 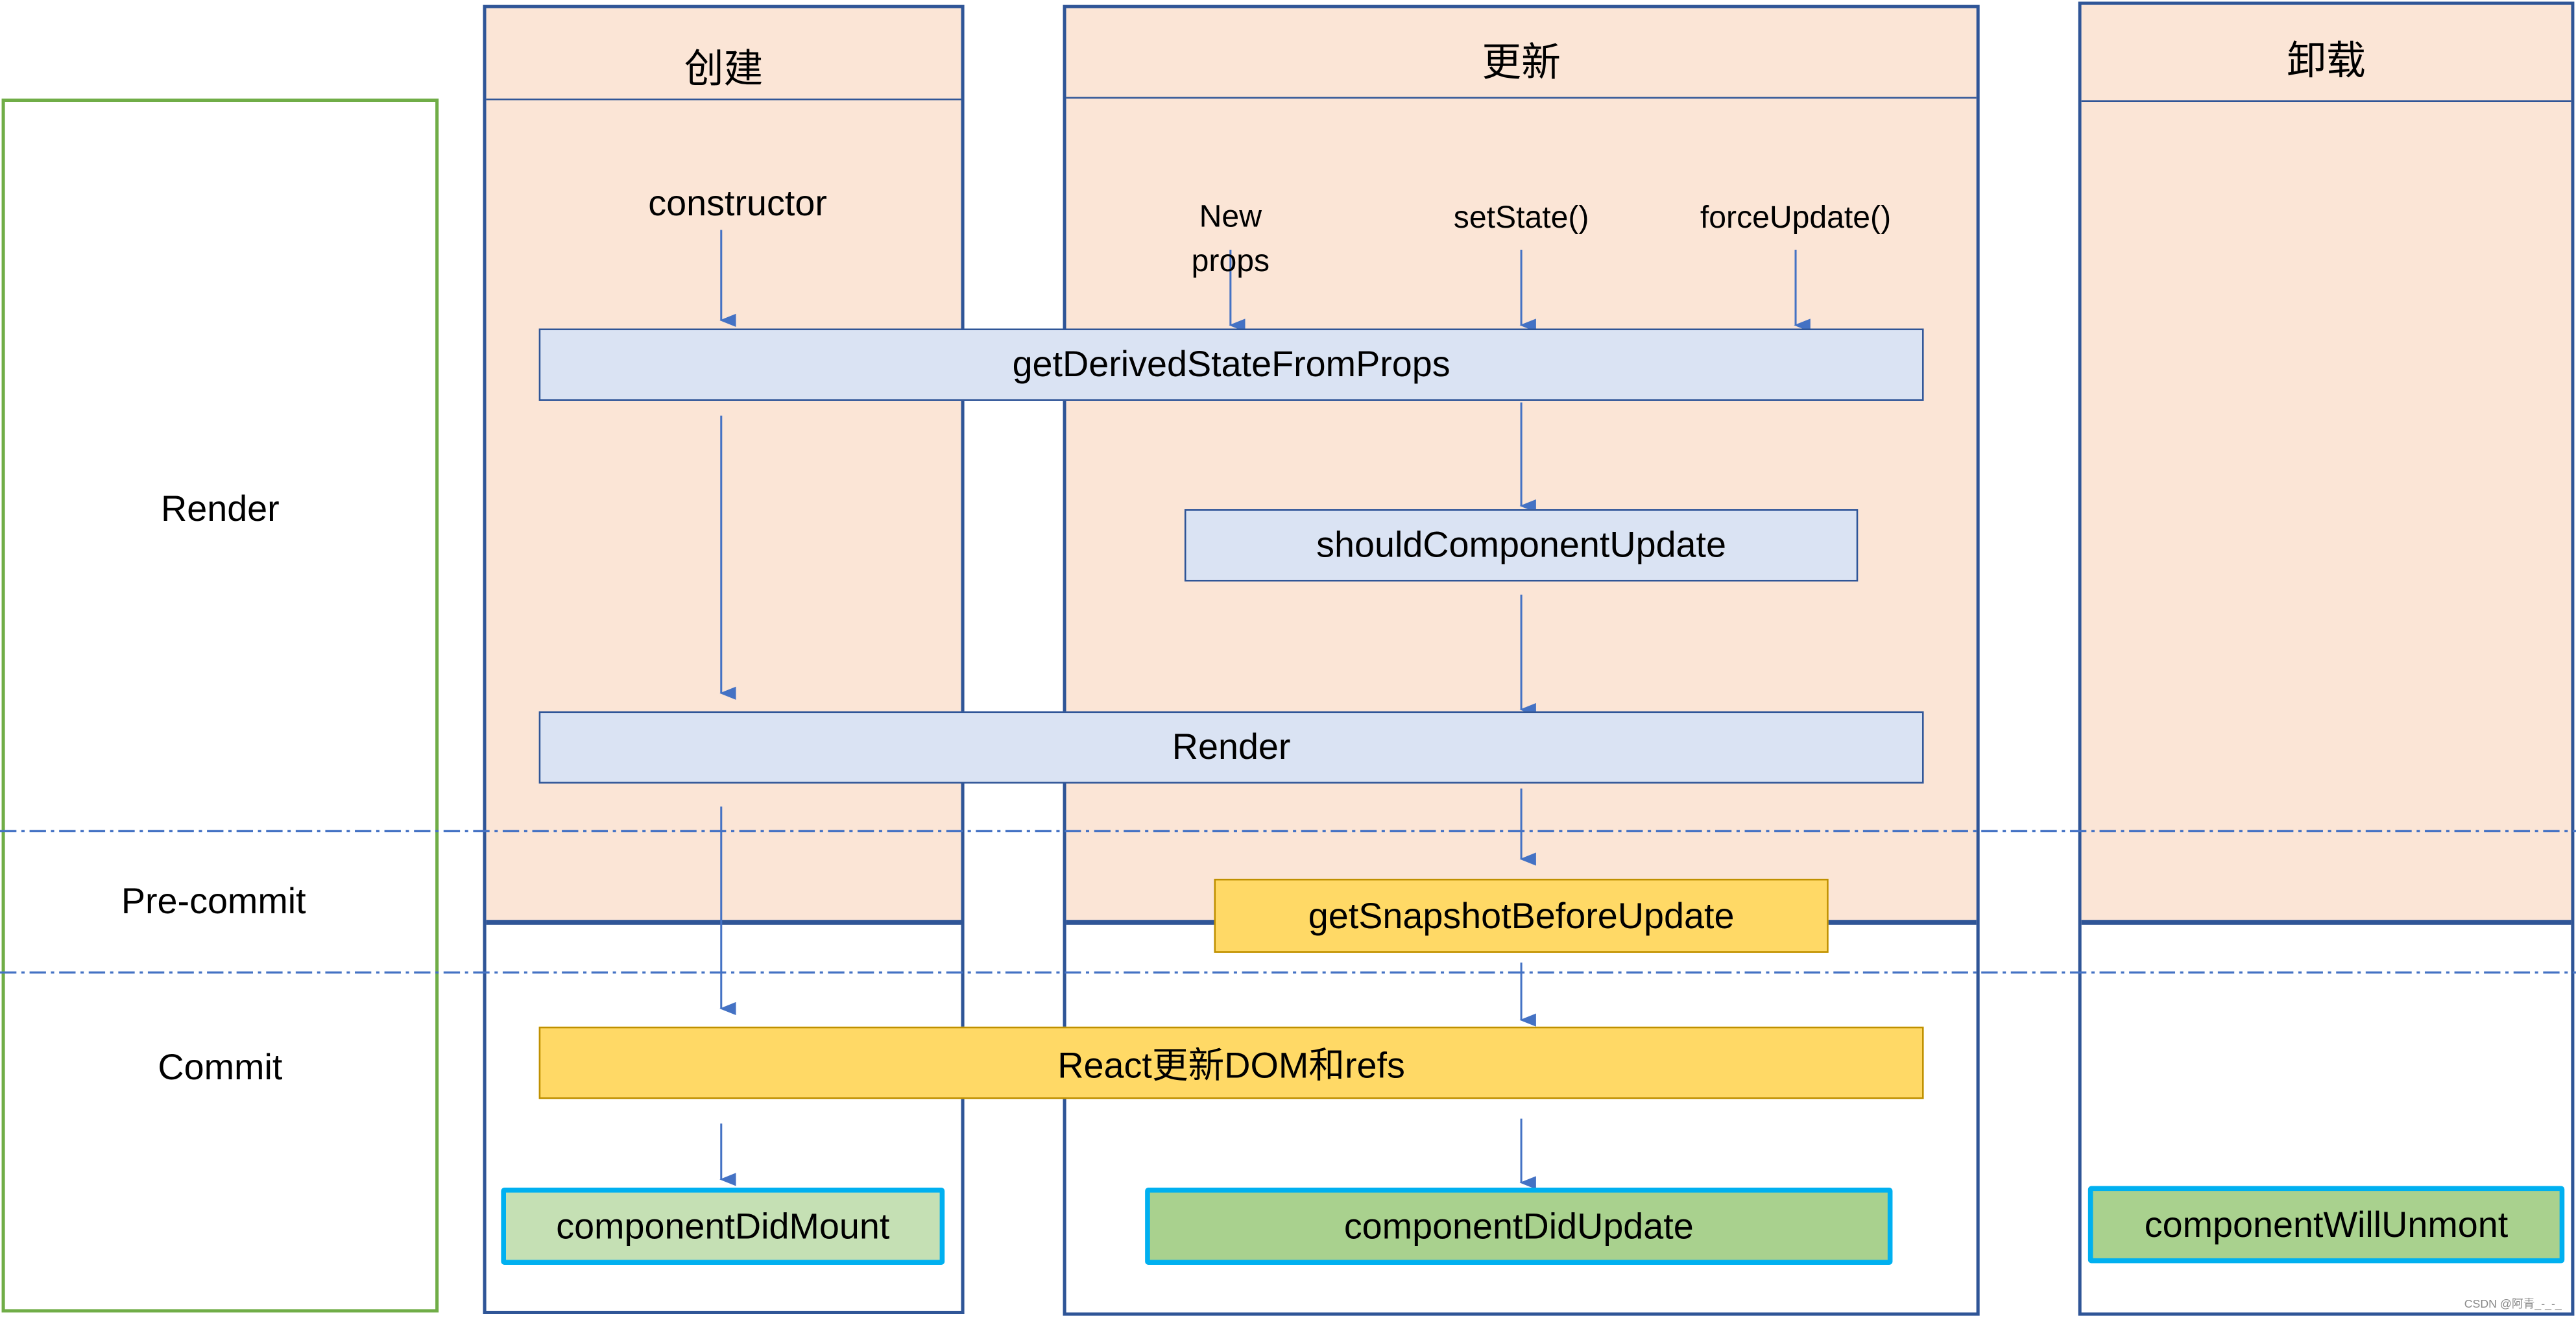 What do you see at coordinates (1230, 217) in the screenshot?
I see `trigger-new-props-line1: New` at bounding box center [1230, 217].